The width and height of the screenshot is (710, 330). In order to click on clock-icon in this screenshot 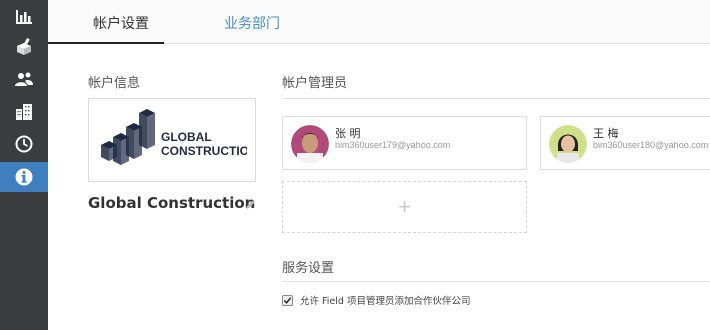, I will do `click(24, 144)`.